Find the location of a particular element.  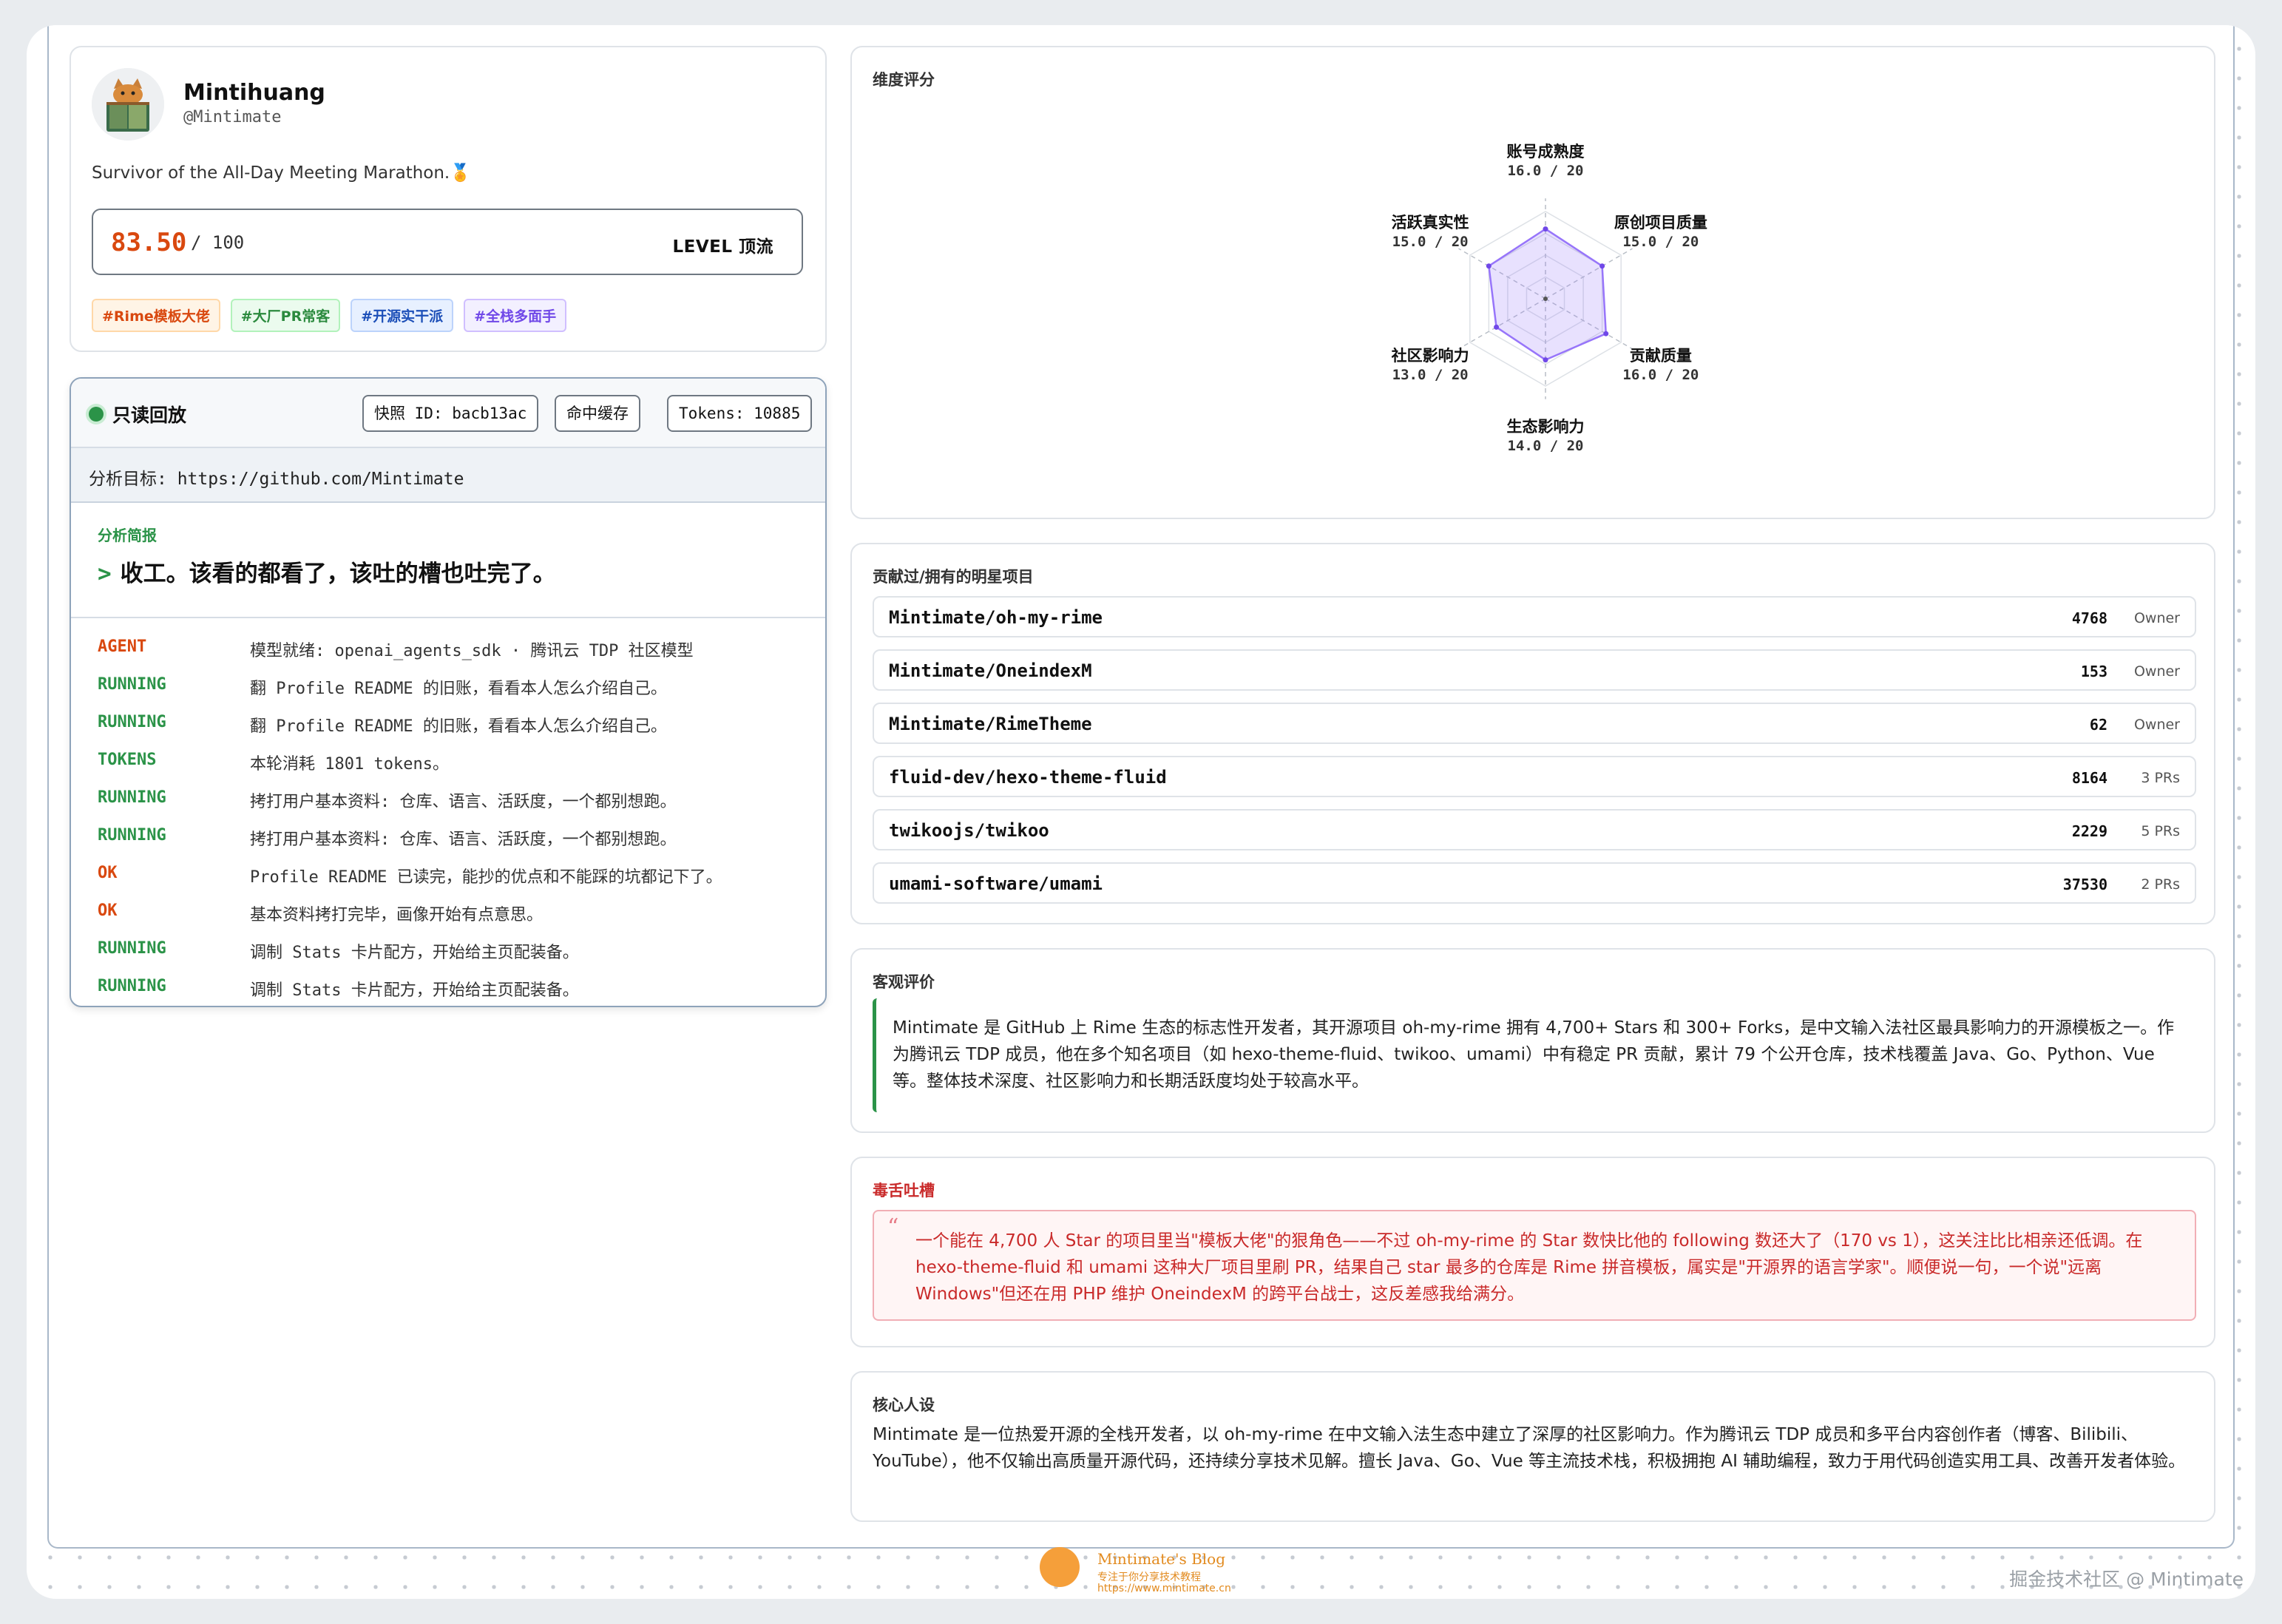

radar-label: 原创项目质量 15.0 / 20 is located at coordinates (1661, 232).